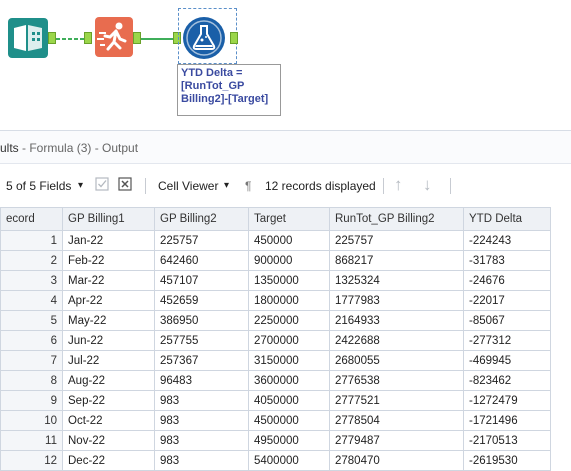 This screenshot has height=471, width=571. Describe the element at coordinates (289, 280) in the screenshot. I see `cell-target: 1350000` at that location.